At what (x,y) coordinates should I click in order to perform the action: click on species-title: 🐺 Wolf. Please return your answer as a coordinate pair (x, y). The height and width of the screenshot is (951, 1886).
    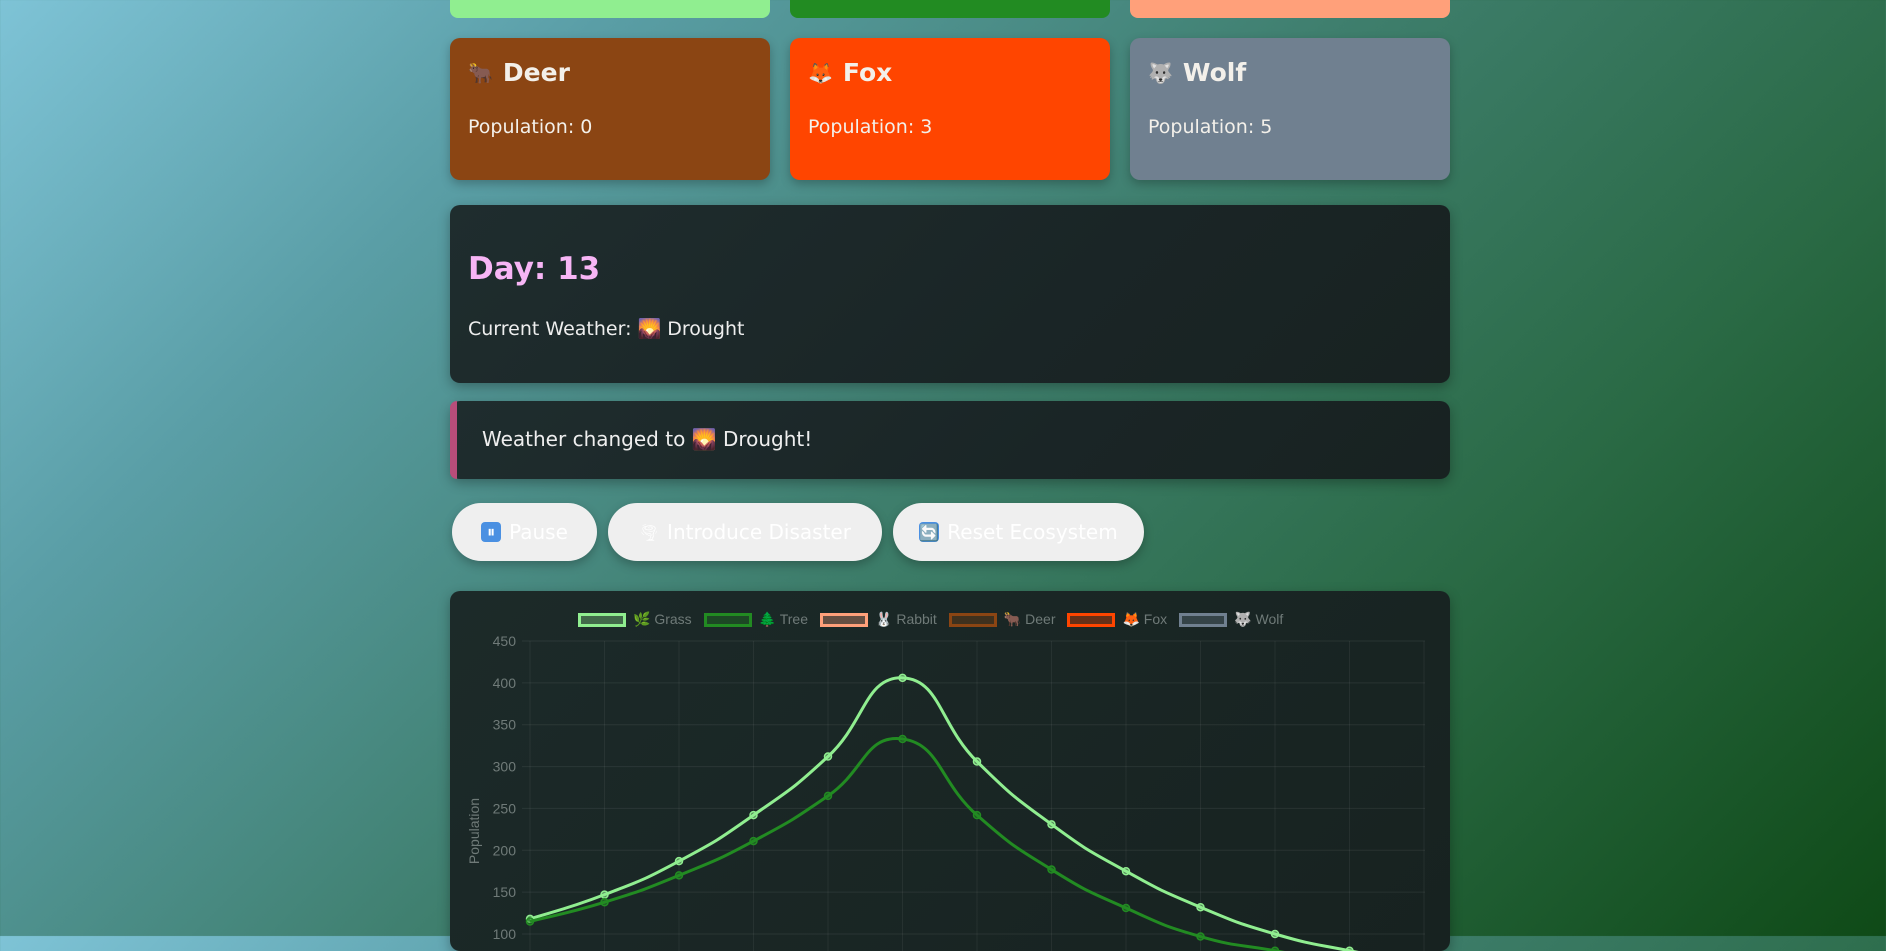
    Looking at the image, I should click on (1197, 72).